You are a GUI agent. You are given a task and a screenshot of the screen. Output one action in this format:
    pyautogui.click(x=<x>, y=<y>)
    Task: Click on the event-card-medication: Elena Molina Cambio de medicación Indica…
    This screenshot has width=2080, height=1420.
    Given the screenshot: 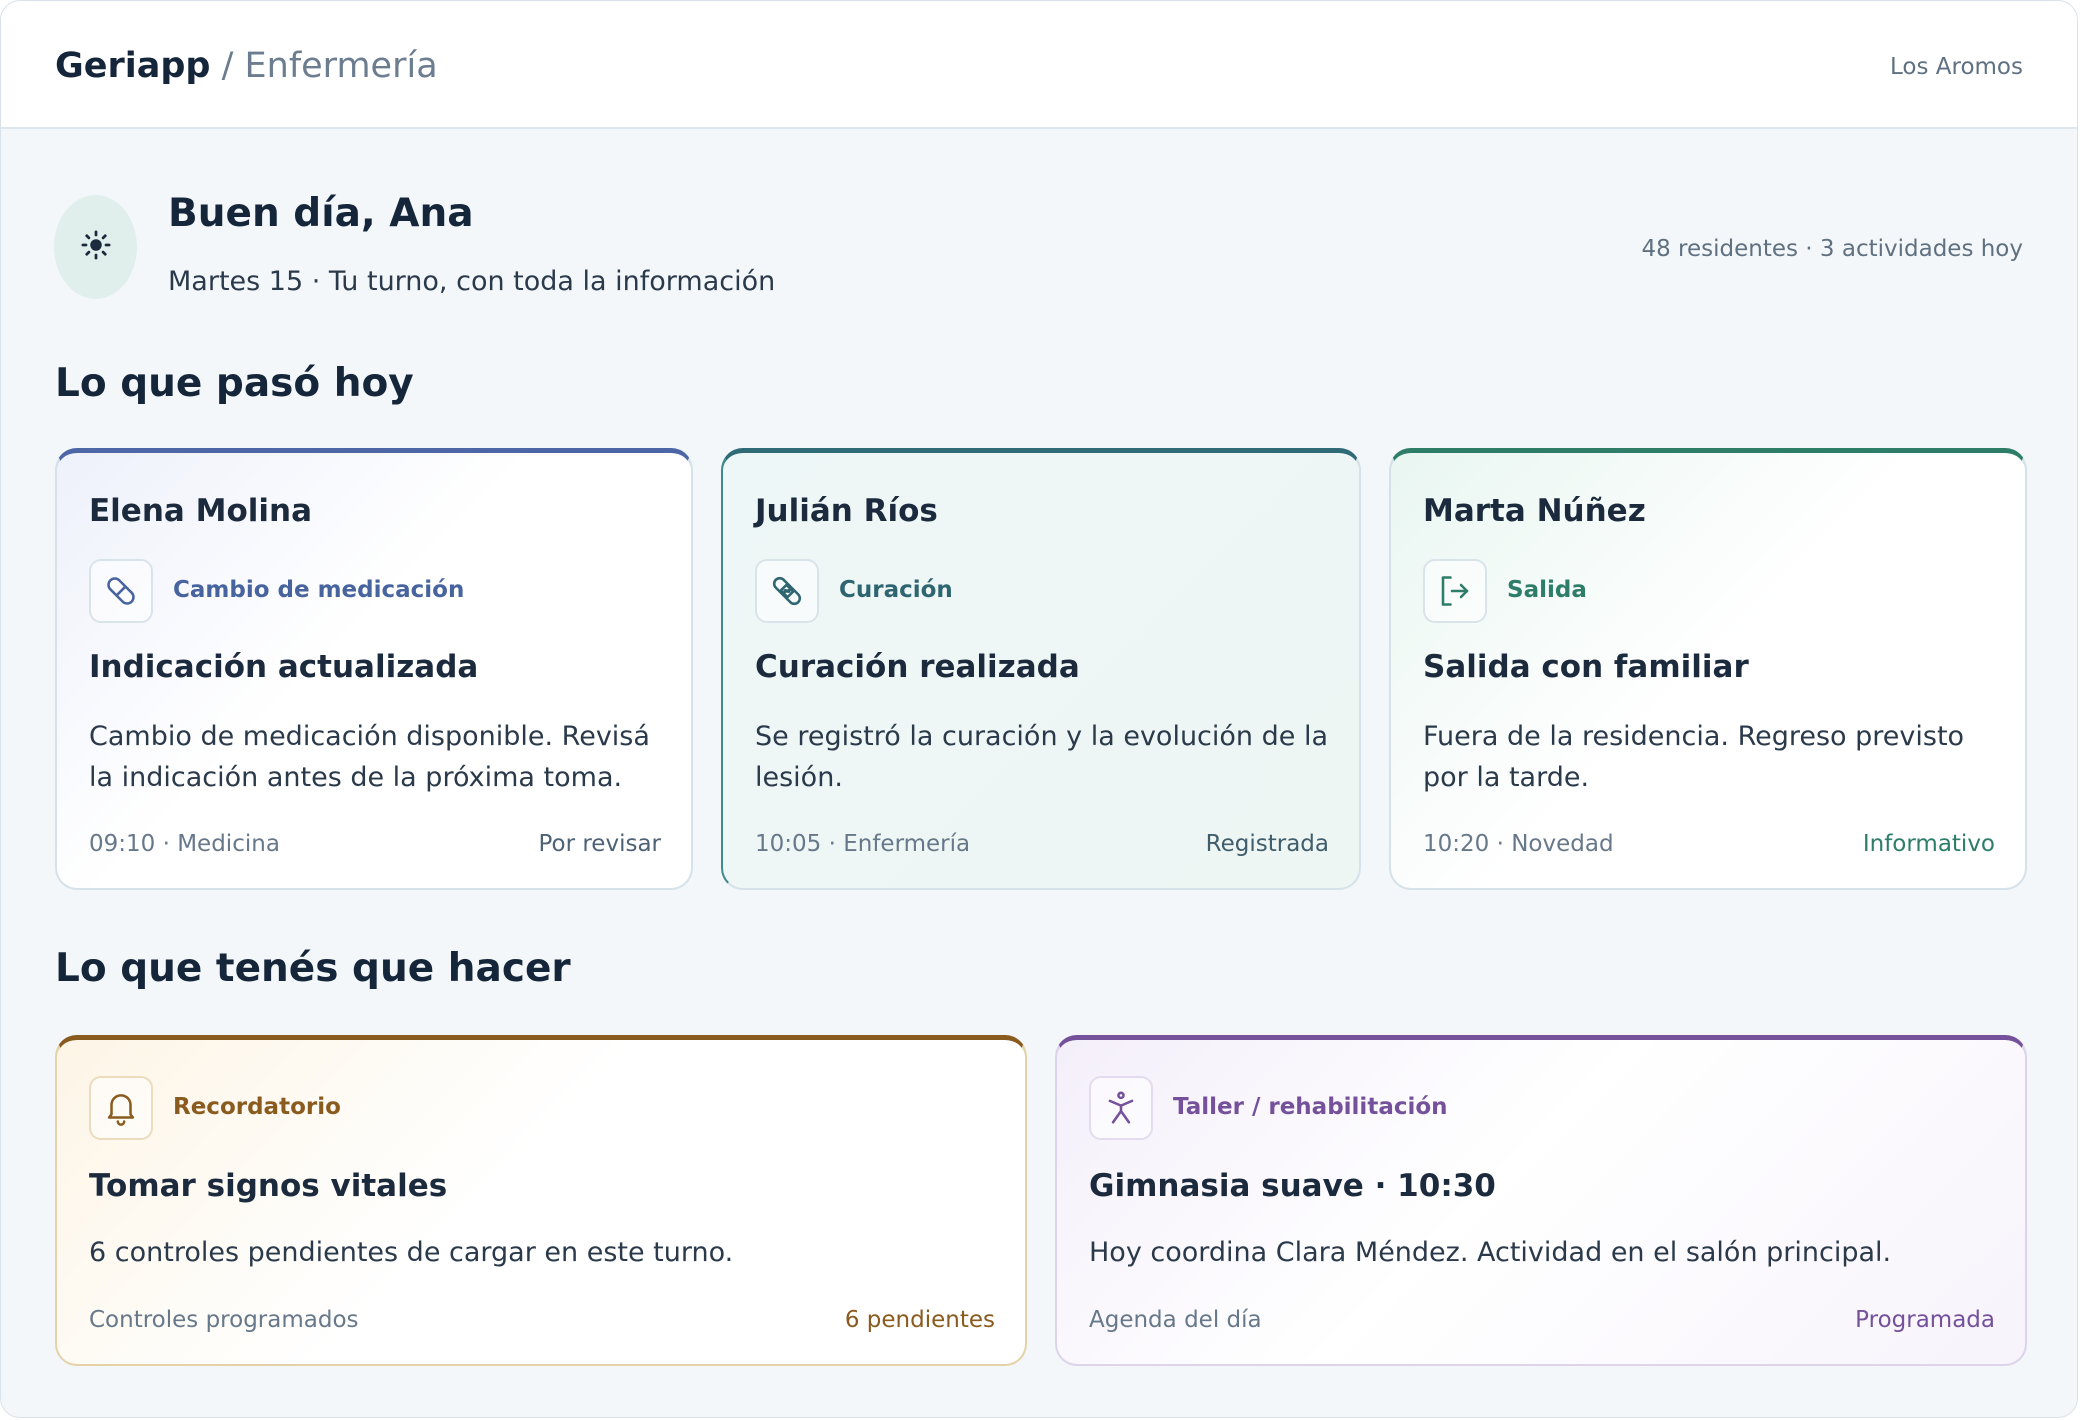 What is the action you would take?
    pyautogui.click(x=374, y=669)
    